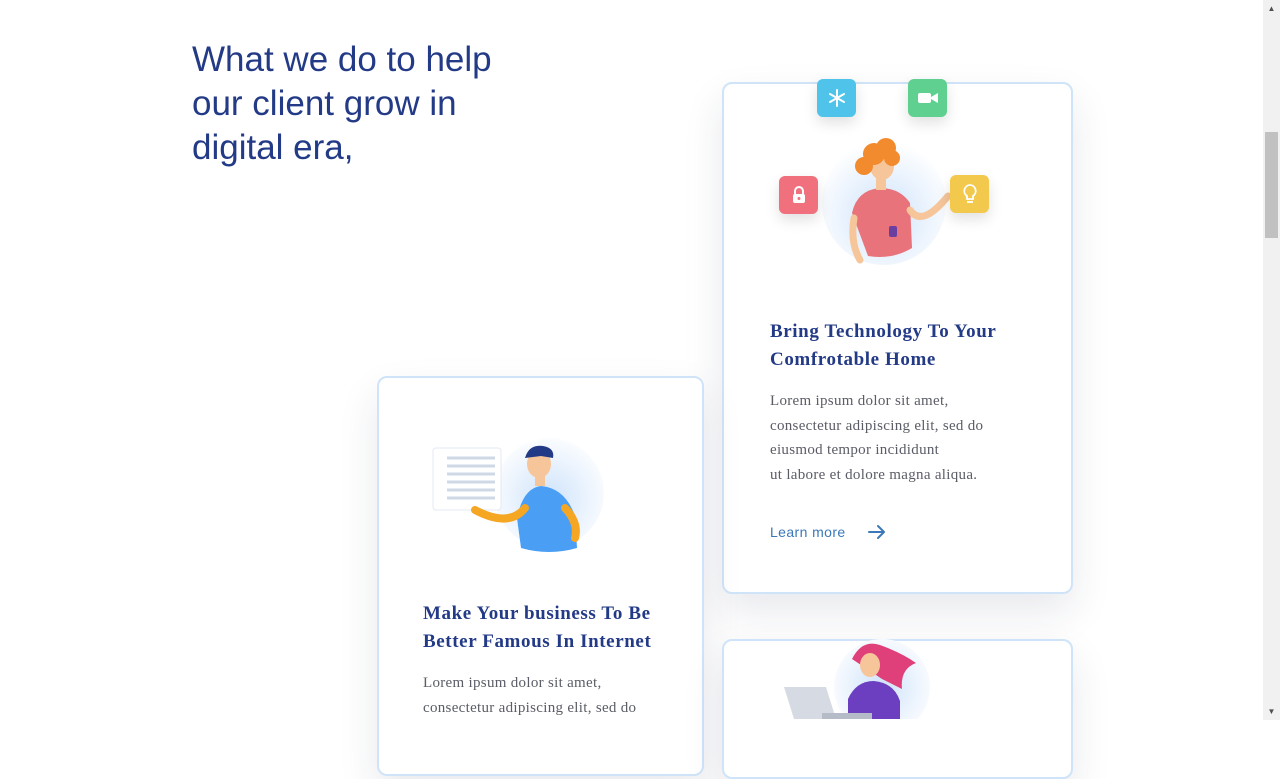  I want to click on lightbulb-icon, so click(969, 193).